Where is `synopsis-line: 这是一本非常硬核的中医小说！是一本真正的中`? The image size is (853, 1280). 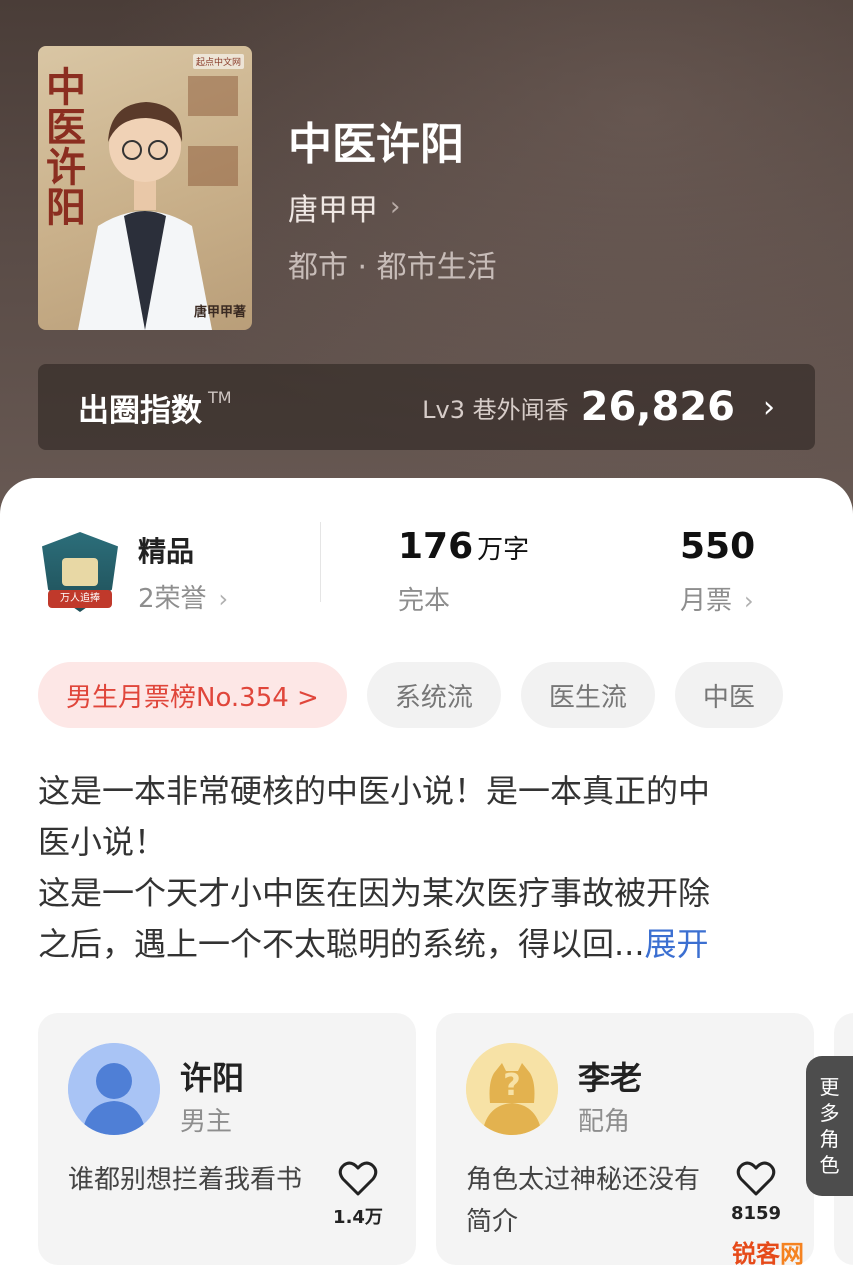 synopsis-line: 这是一本非常硬核的中医小说！是一本真正的中 is located at coordinates (374, 791).